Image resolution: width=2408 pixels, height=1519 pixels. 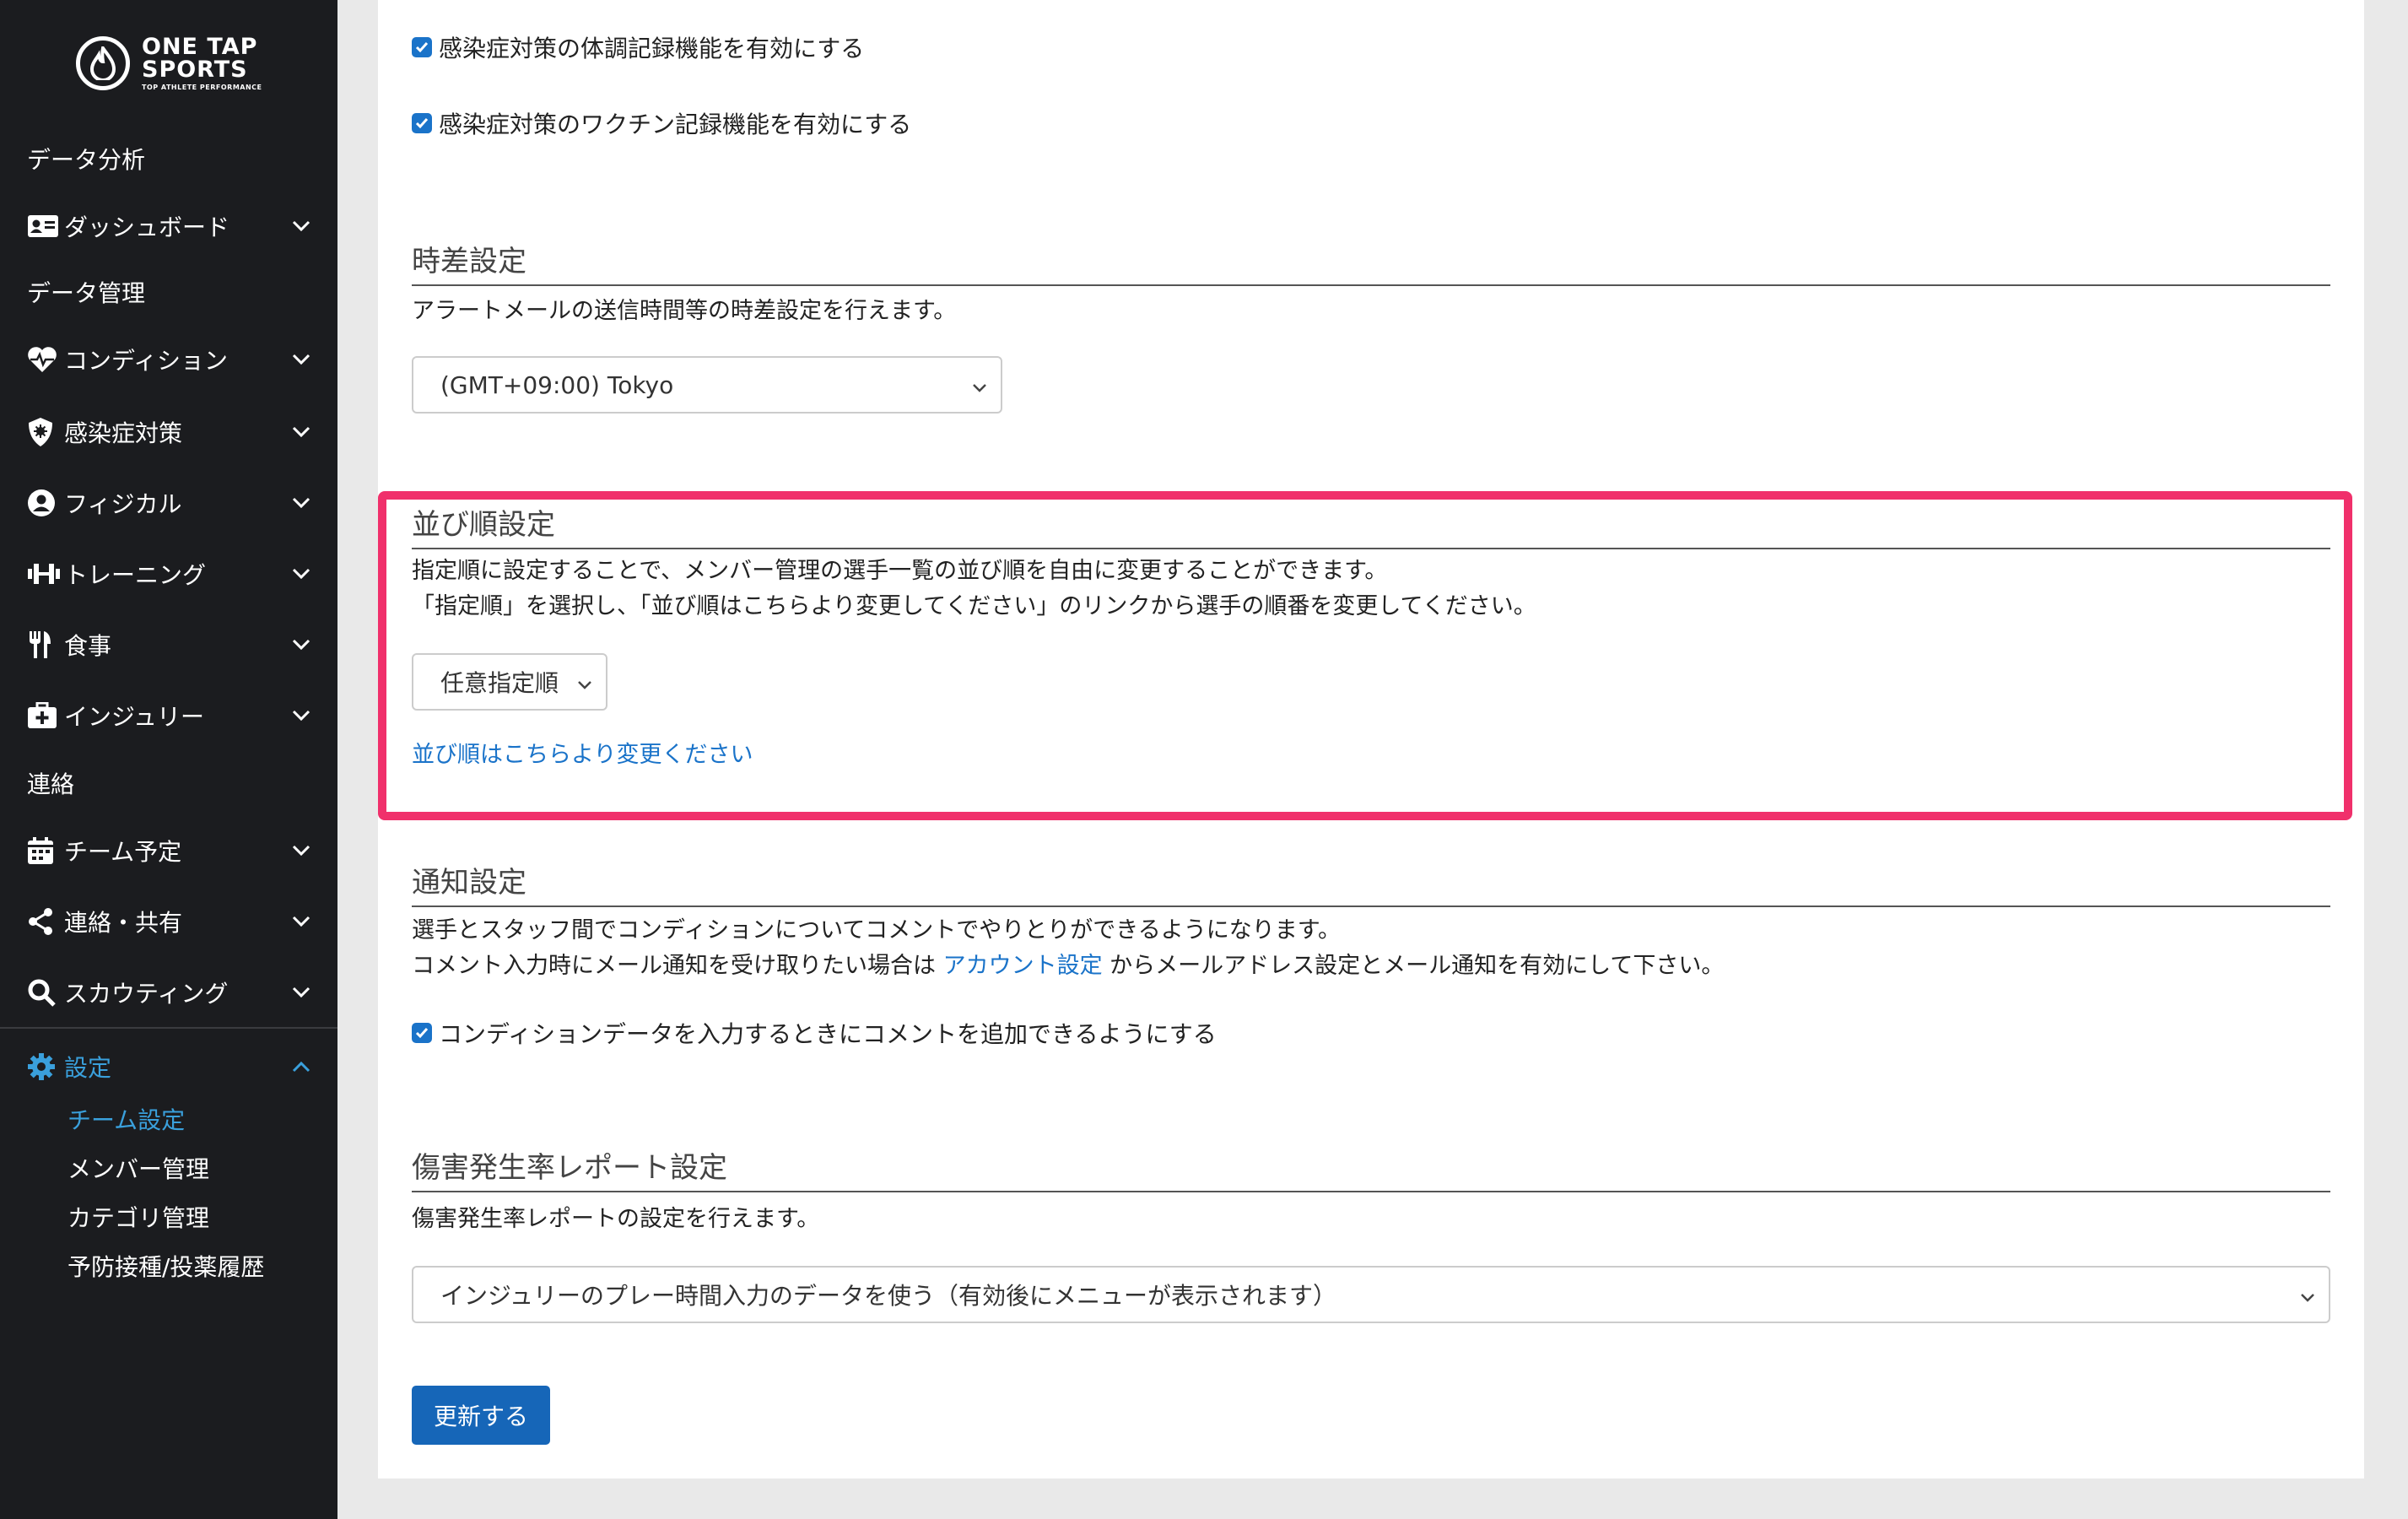 What do you see at coordinates (123, 923) in the screenshot?
I see `sidebar-item-label: 連絡・共有` at bounding box center [123, 923].